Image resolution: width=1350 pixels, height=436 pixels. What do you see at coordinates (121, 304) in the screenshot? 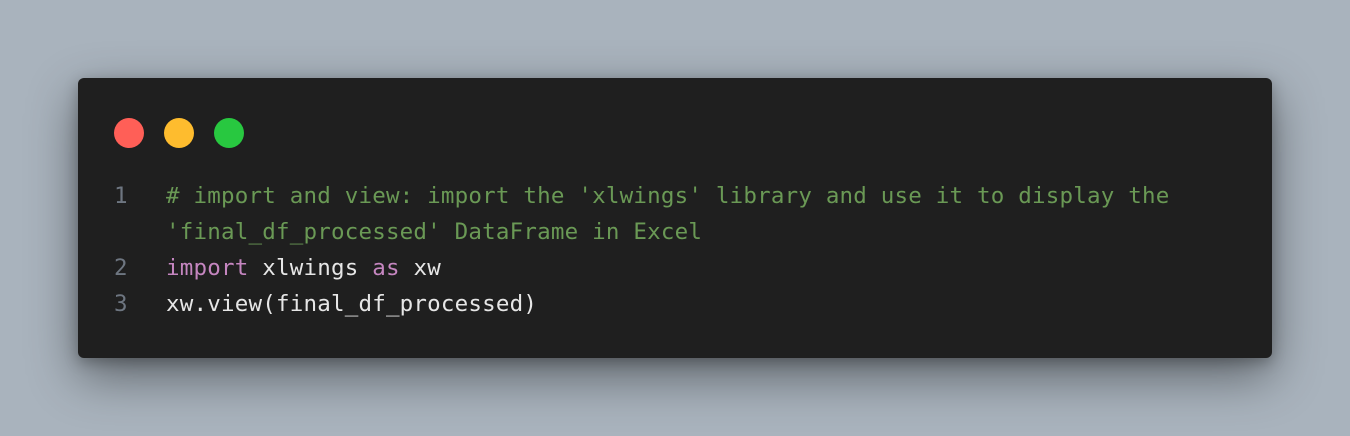
I see `line-number: 3` at bounding box center [121, 304].